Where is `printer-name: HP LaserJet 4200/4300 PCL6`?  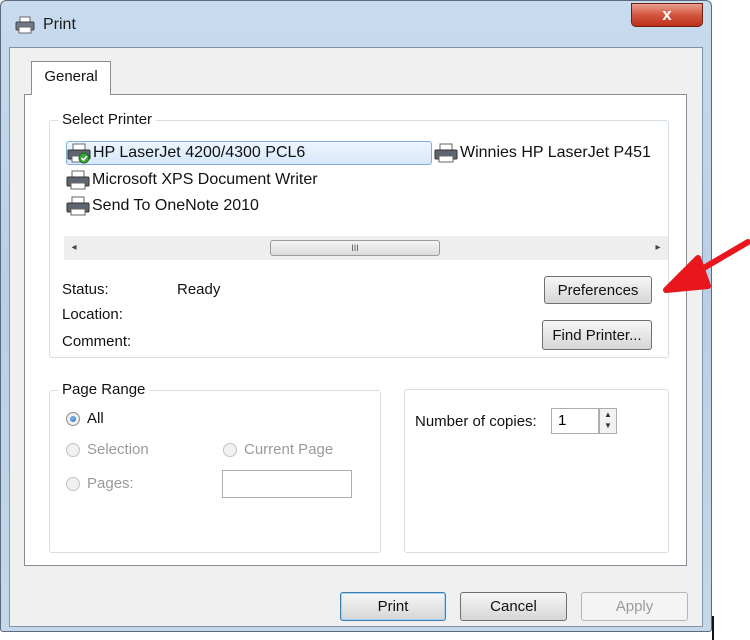
printer-name: HP LaserJet 4200/4300 PCL6 is located at coordinates (199, 152).